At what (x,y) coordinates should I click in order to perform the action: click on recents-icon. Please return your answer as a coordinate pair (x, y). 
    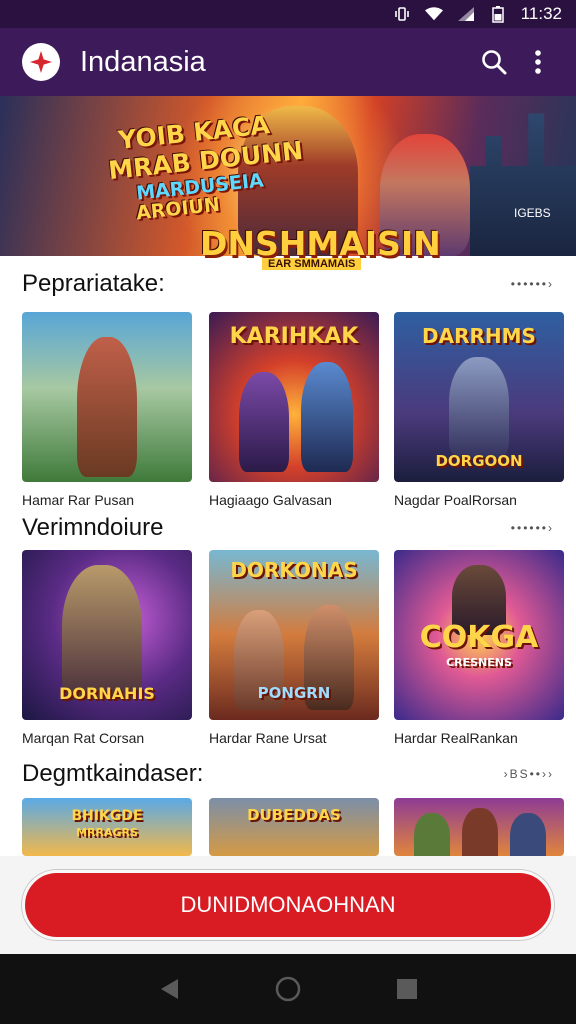
    Looking at the image, I should click on (406, 989).